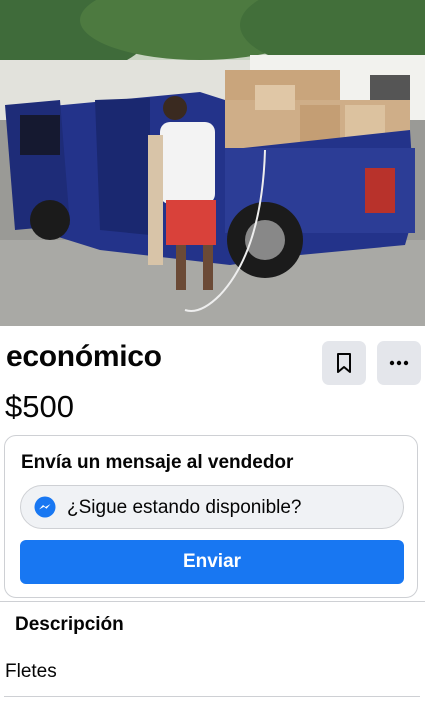 The height and width of the screenshot is (702, 425). I want to click on more-options-button, so click(399, 363).